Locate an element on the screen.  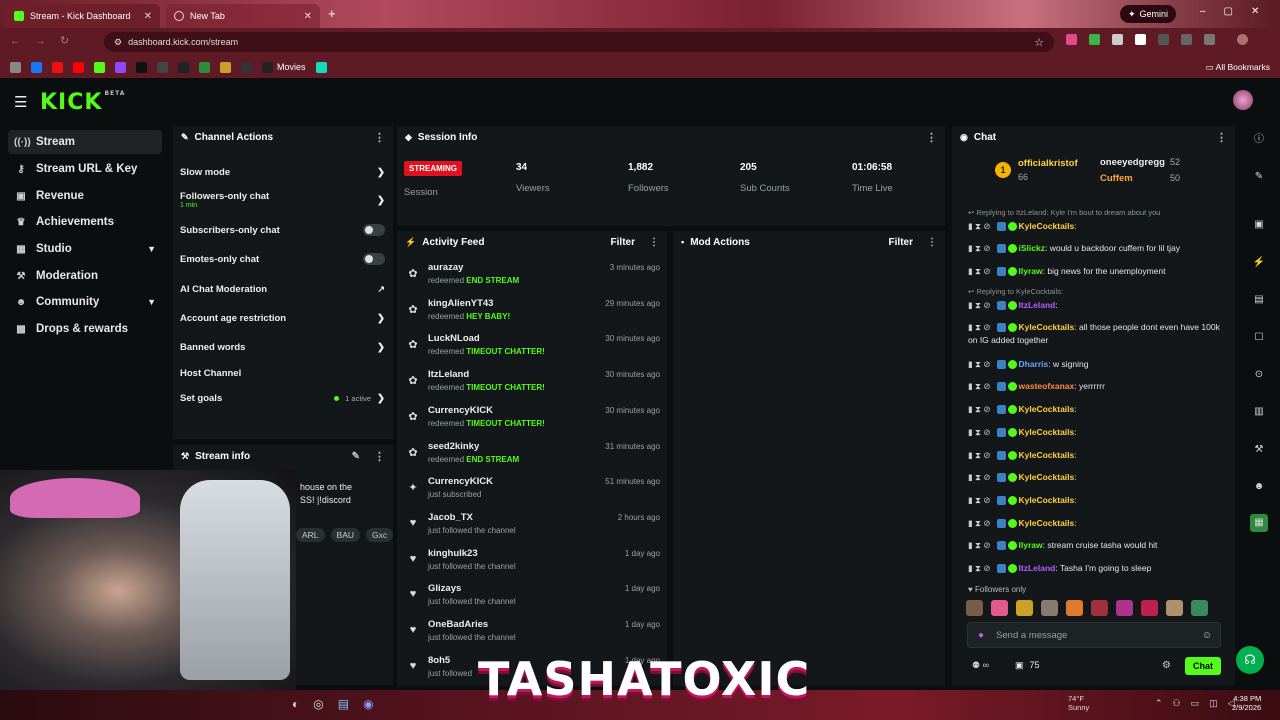
tab-kick-dashboard: Stream - Kick Dashboard ✕ is located at coordinates (83, 16).